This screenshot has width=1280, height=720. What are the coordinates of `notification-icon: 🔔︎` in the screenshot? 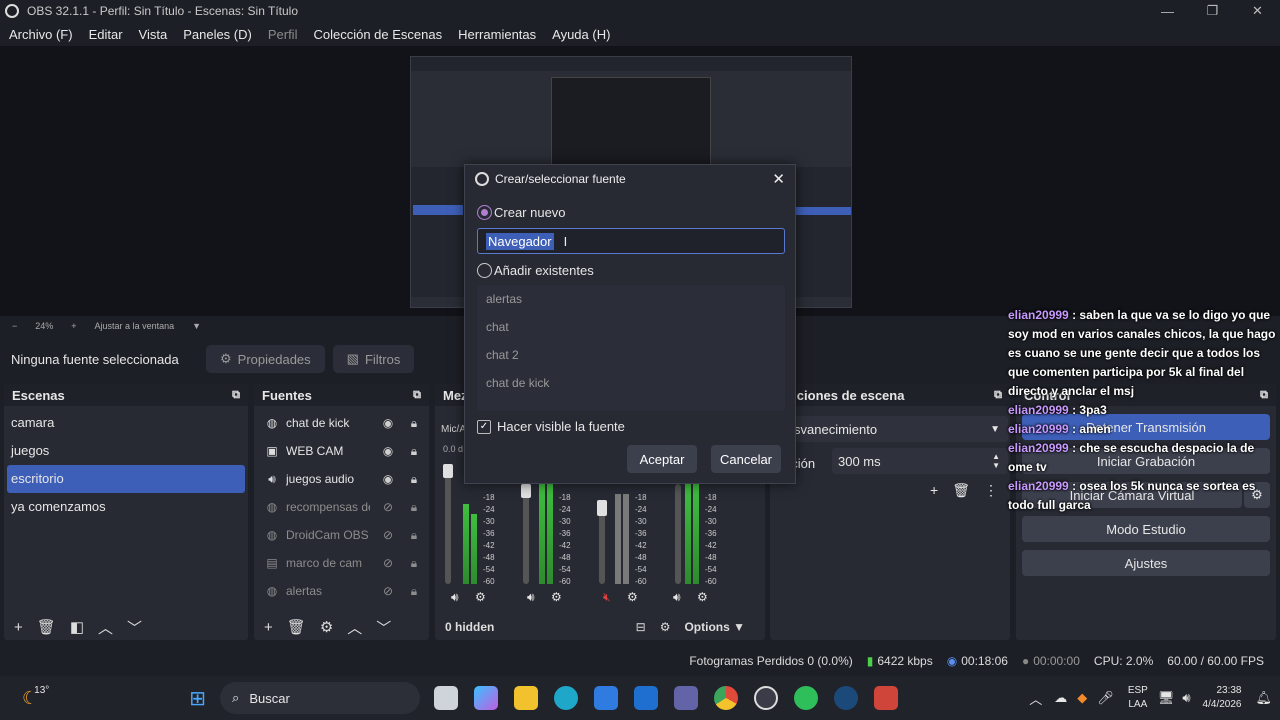 It's located at (1263, 698).